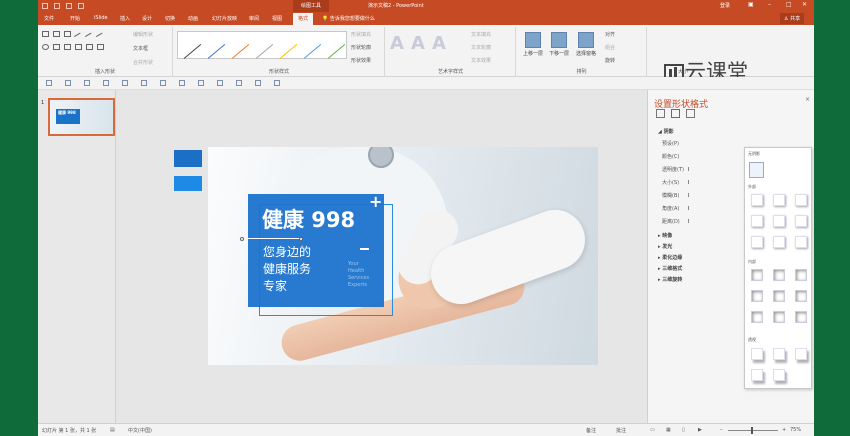 The height and width of the screenshot is (436, 850). What do you see at coordinates (441, 44) in the screenshot?
I see `wordart-style-3: A` at bounding box center [441, 44].